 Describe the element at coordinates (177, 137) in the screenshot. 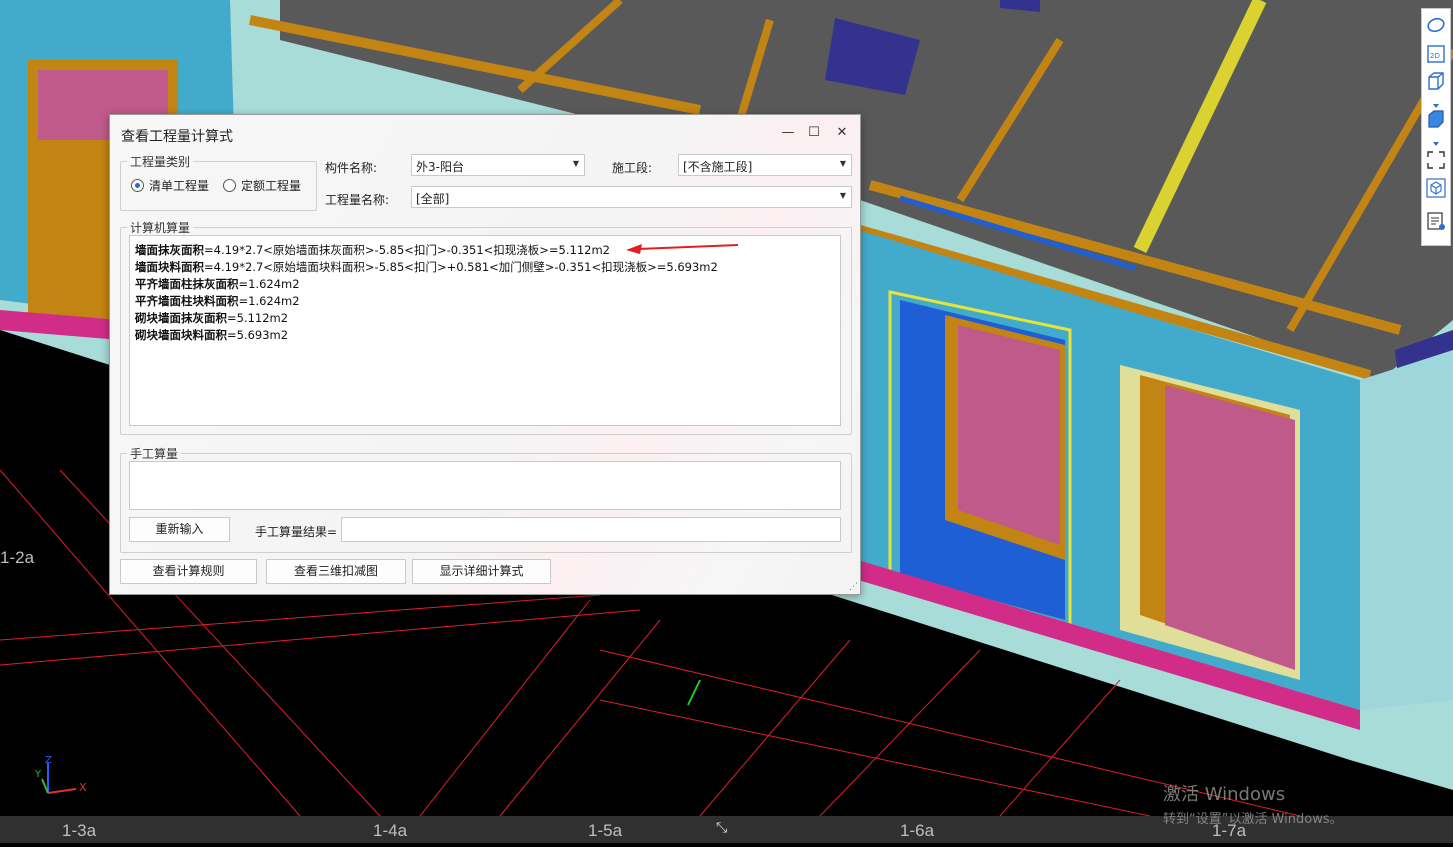

I see `dialog-title: 查看工程量计算式` at that location.